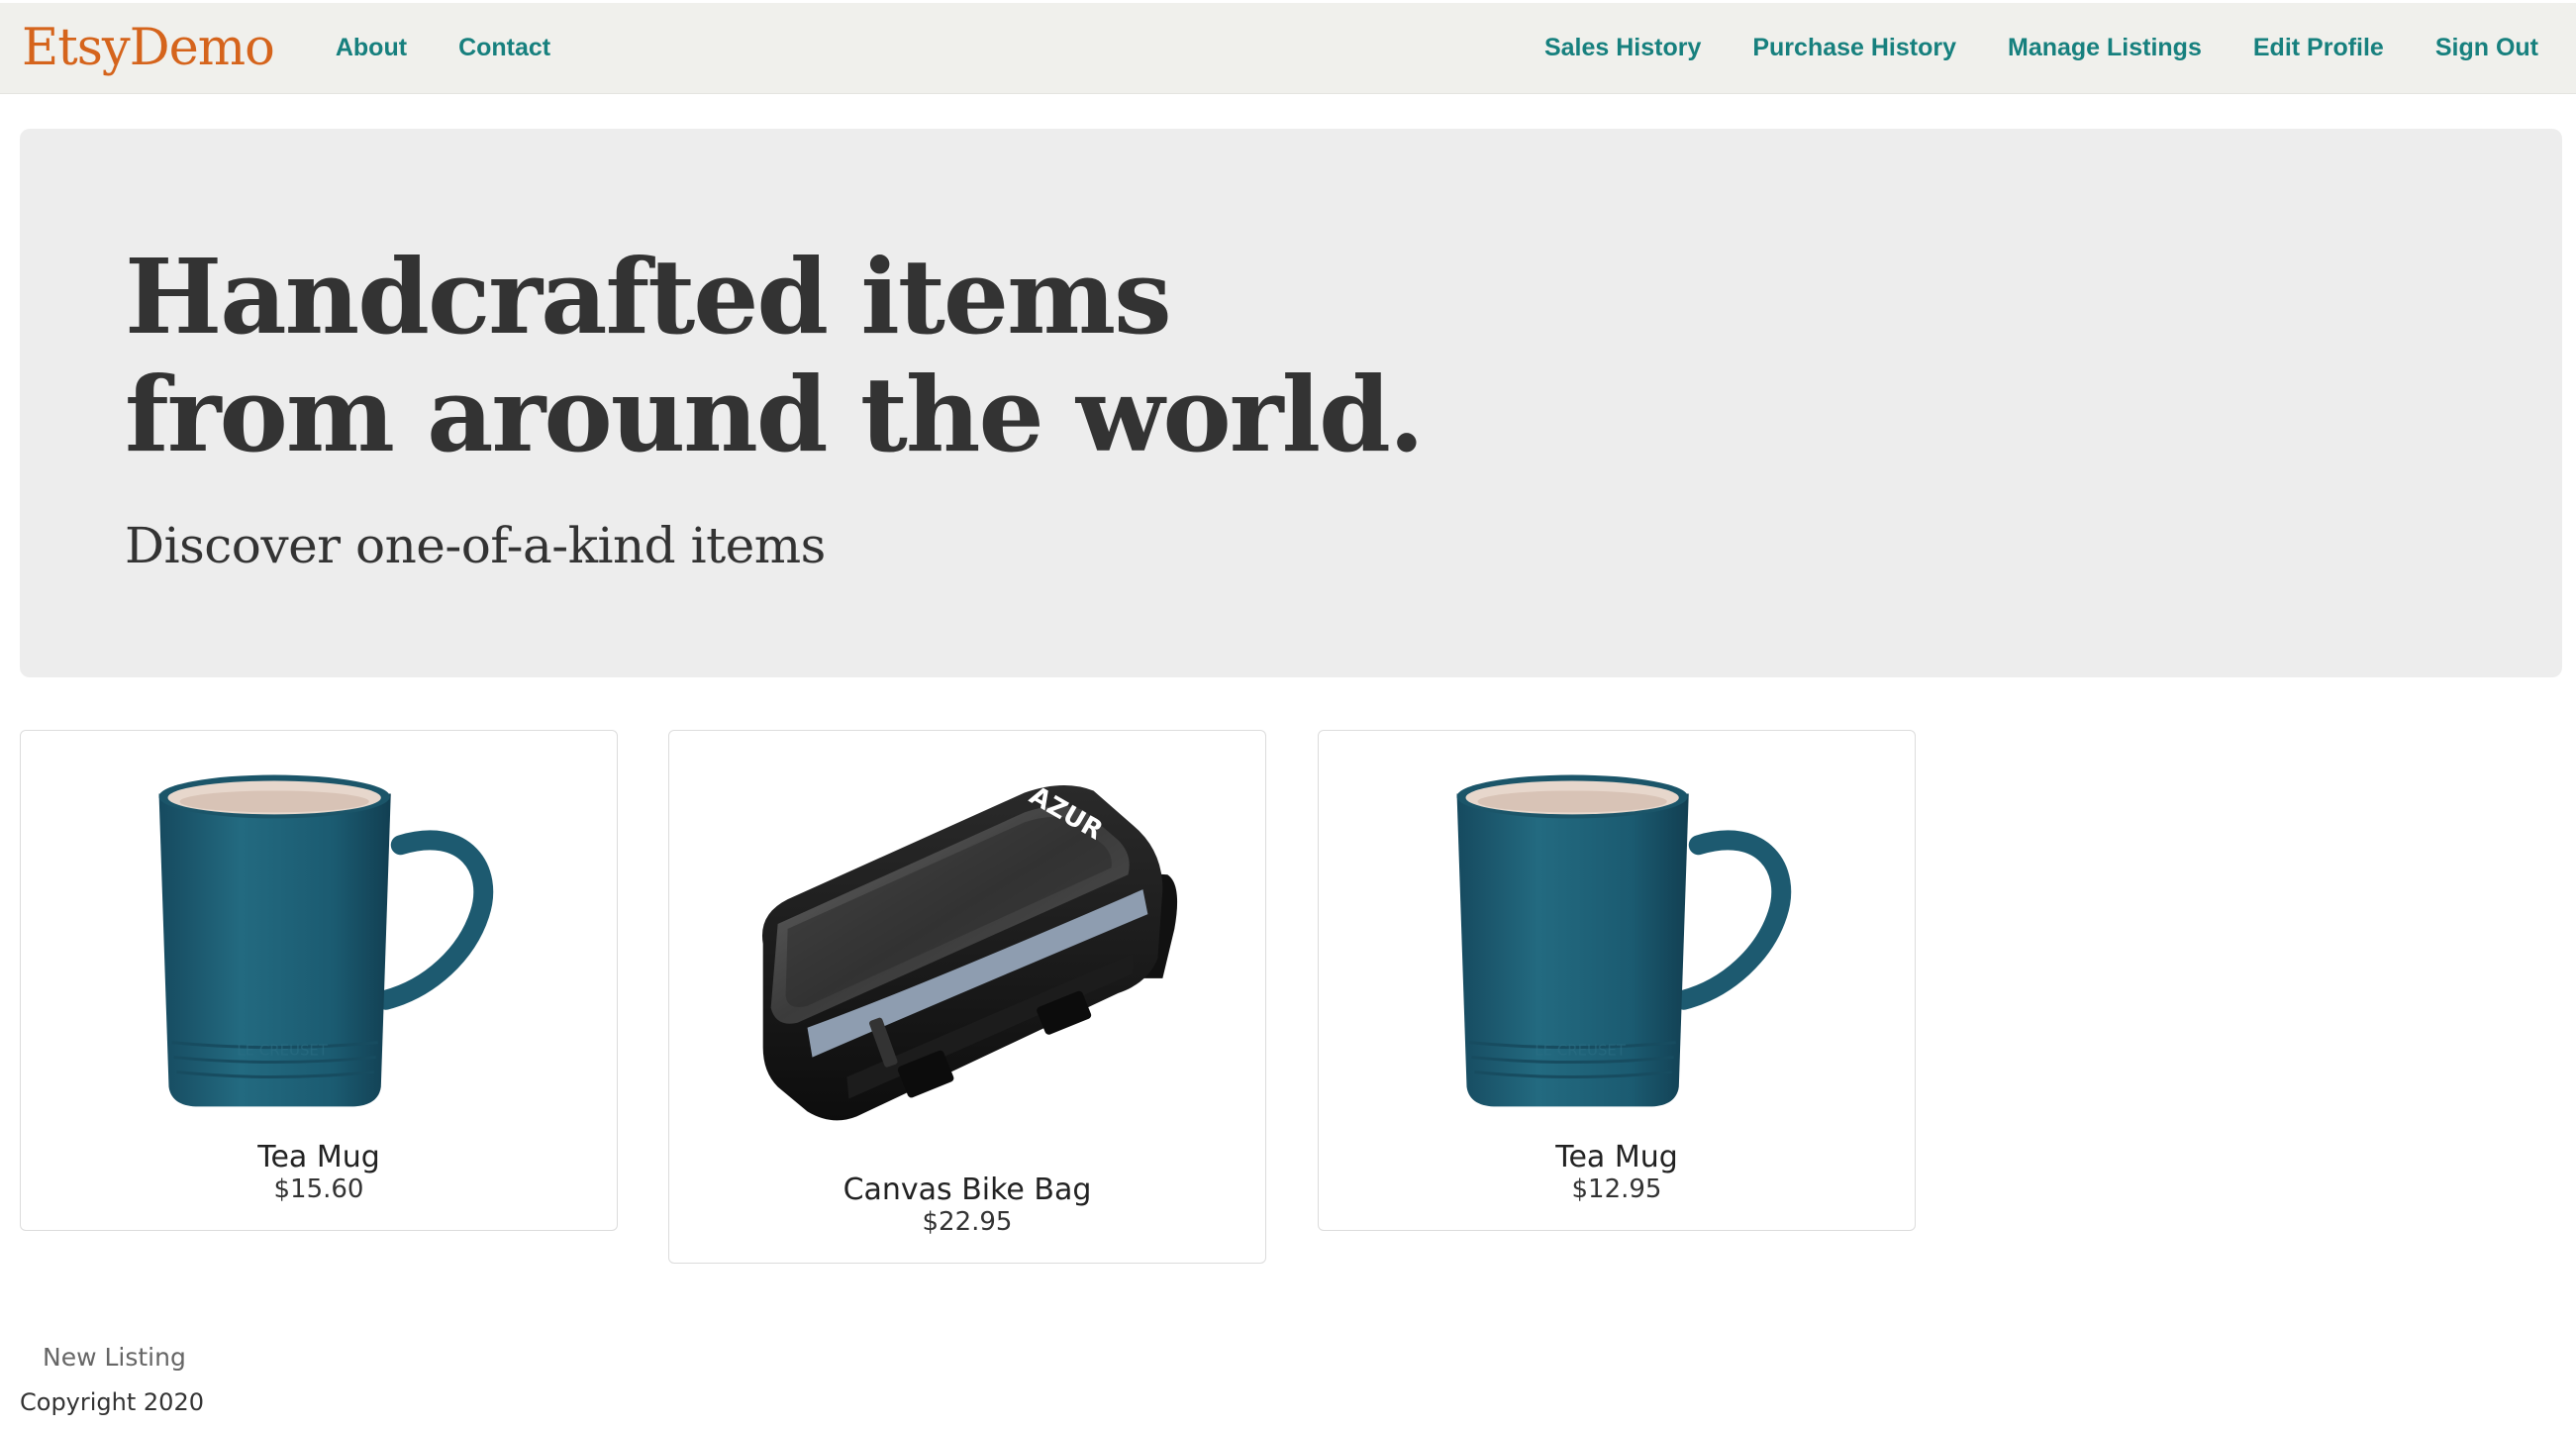  I want to click on listing-card: LE CREUSET Tea Mug $12.95, so click(1617, 980).